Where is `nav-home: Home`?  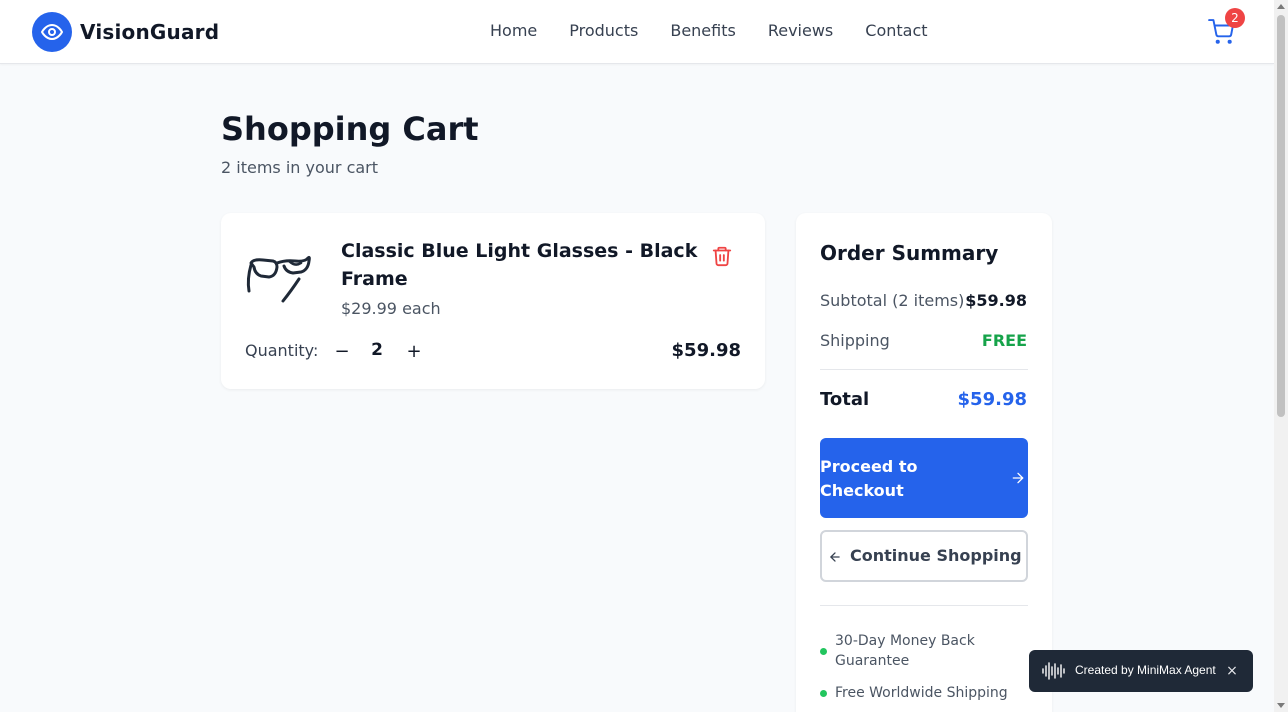 nav-home: Home is located at coordinates (513, 31).